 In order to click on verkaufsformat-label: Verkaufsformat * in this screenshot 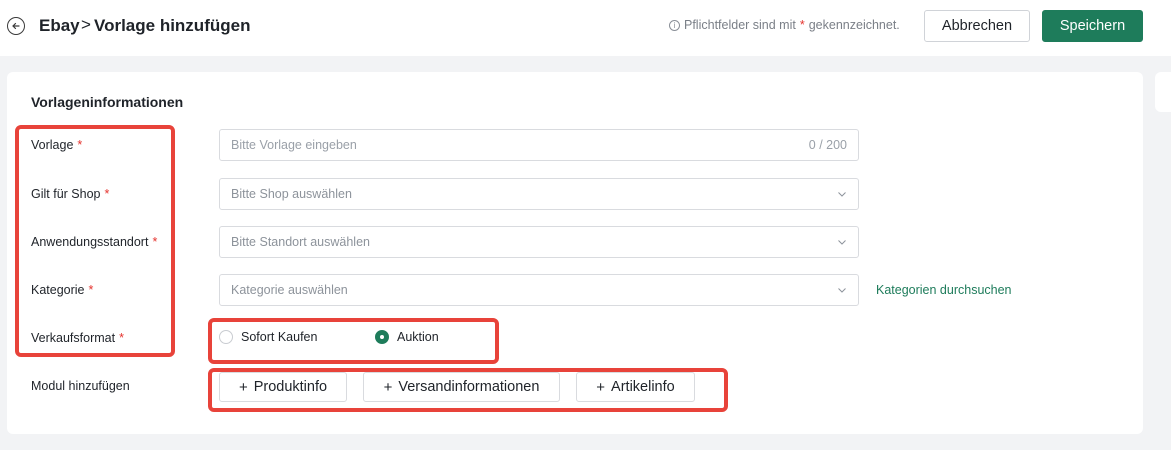, I will do `click(77, 338)`.